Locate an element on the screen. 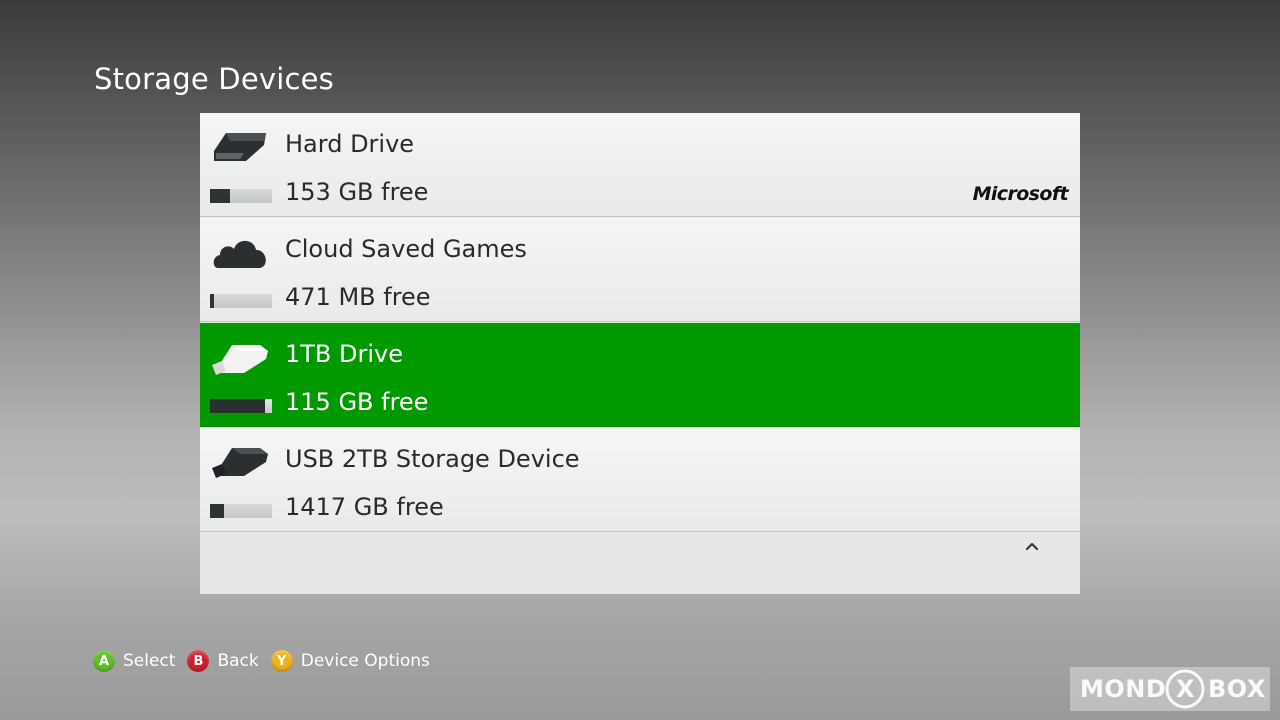 The height and width of the screenshot is (720, 1280). hint-device-options: Y Device Options is located at coordinates (350, 661).